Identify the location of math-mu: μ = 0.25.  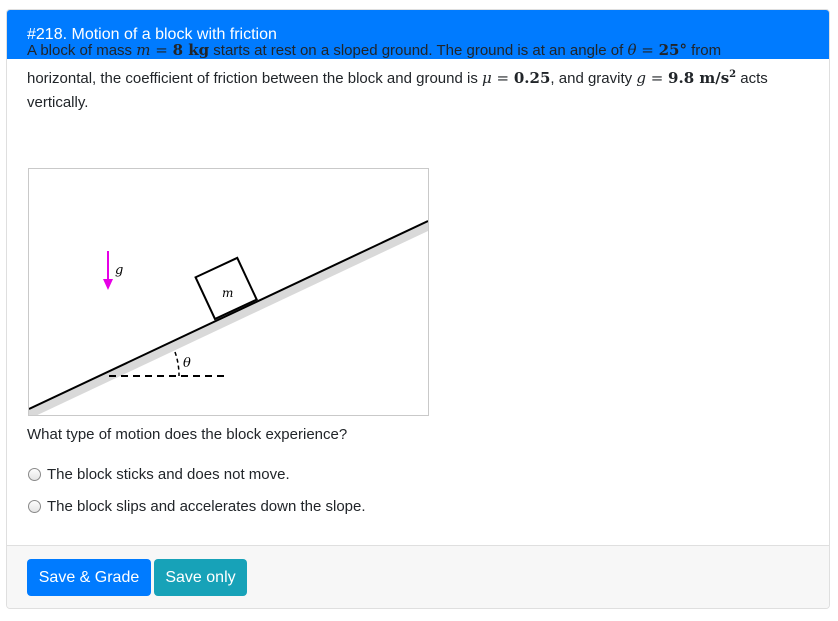
(516, 78).